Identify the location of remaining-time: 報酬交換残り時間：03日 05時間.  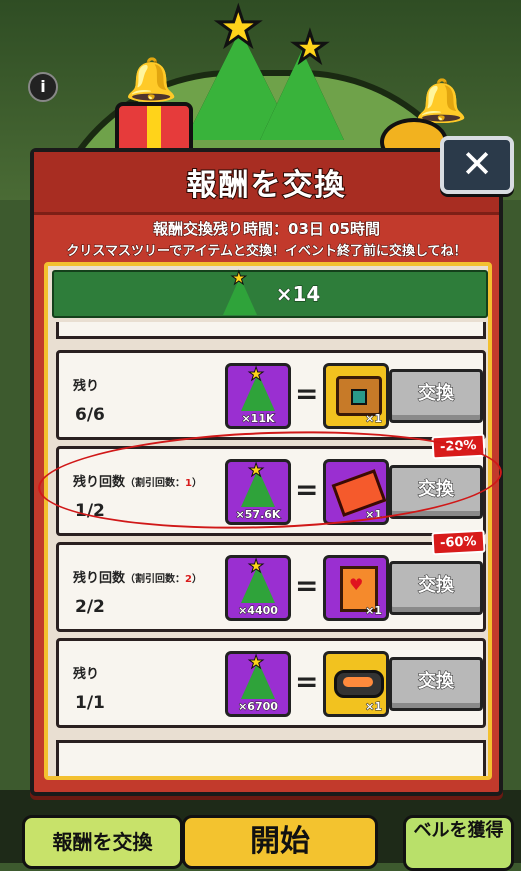
(267, 229).